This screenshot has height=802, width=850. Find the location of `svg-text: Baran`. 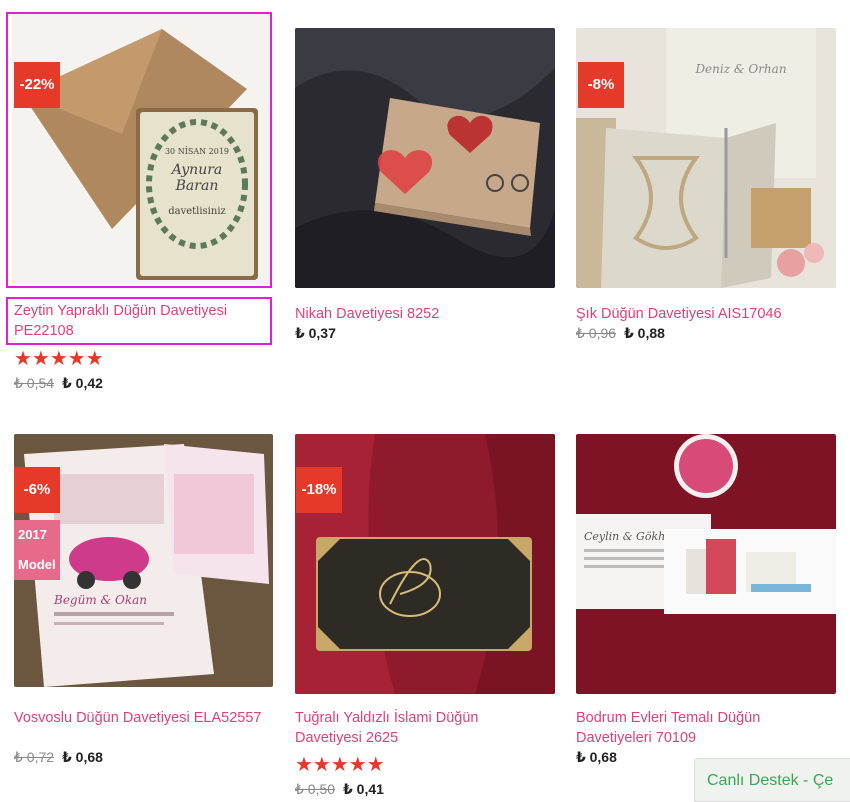

svg-text: Baran is located at coordinates (197, 186).